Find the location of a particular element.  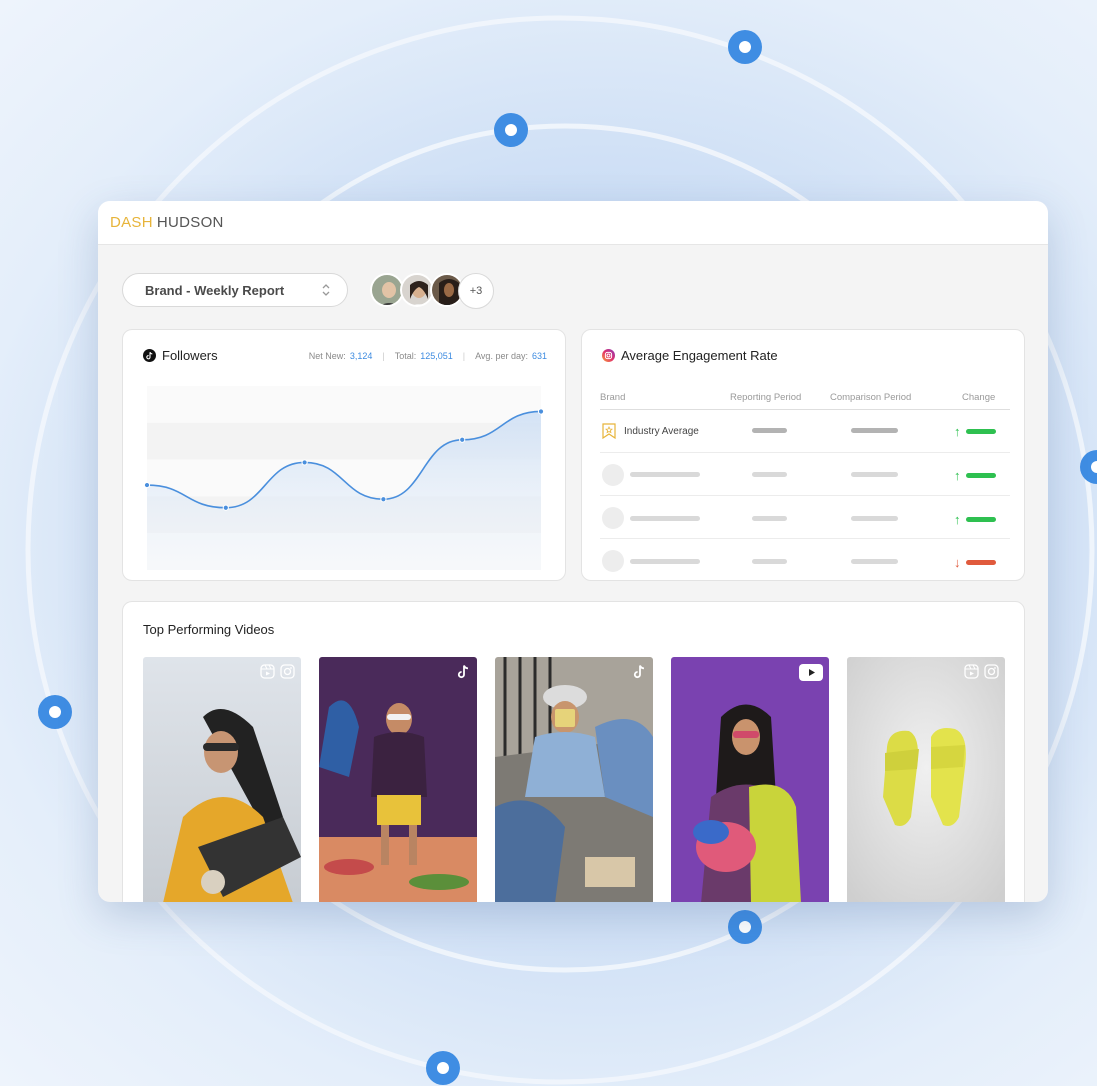

avg-per-day-value: 631 is located at coordinates (539, 356).